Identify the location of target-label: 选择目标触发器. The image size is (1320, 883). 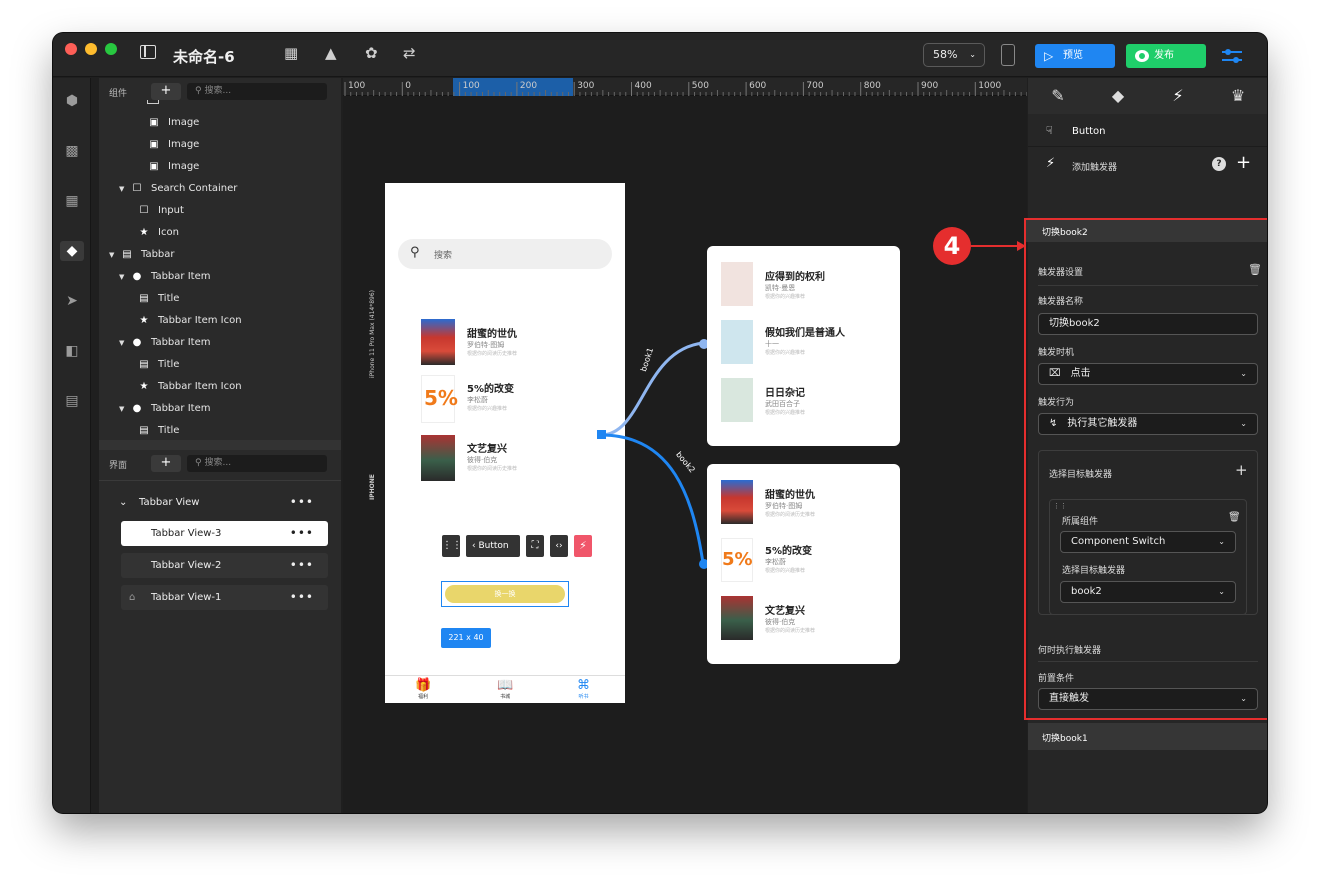
(1094, 571).